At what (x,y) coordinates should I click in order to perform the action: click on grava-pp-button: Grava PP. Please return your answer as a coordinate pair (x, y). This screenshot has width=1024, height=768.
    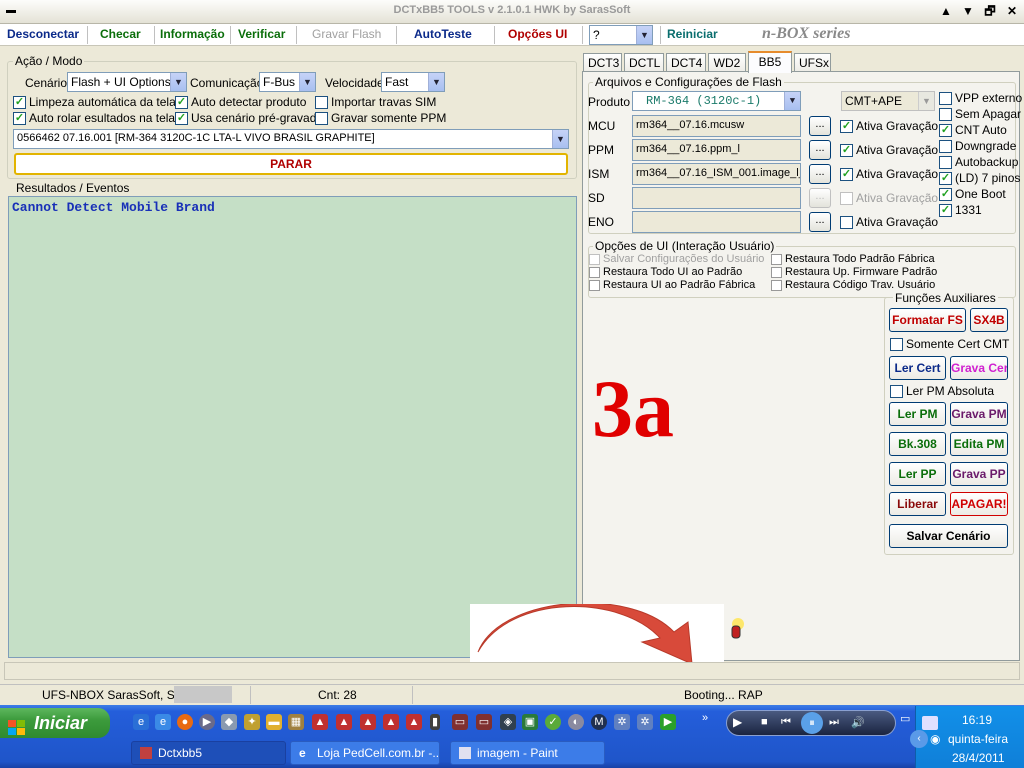
    Looking at the image, I should click on (979, 474).